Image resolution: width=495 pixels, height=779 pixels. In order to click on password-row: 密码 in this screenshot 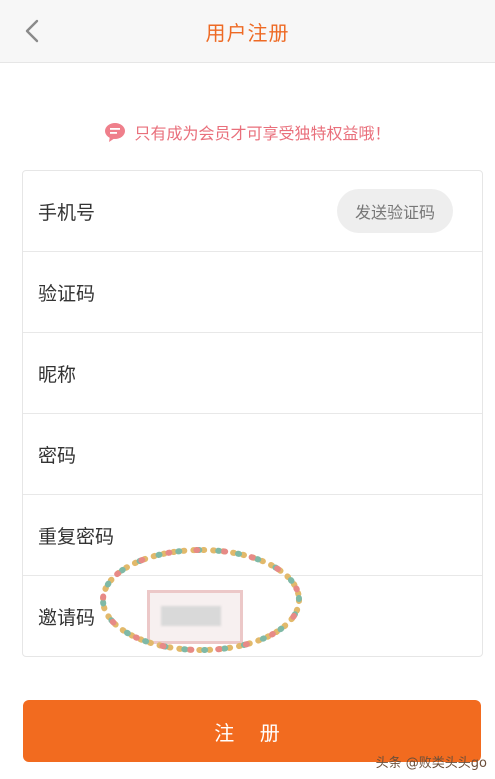, I will do `click(252, 454)`.